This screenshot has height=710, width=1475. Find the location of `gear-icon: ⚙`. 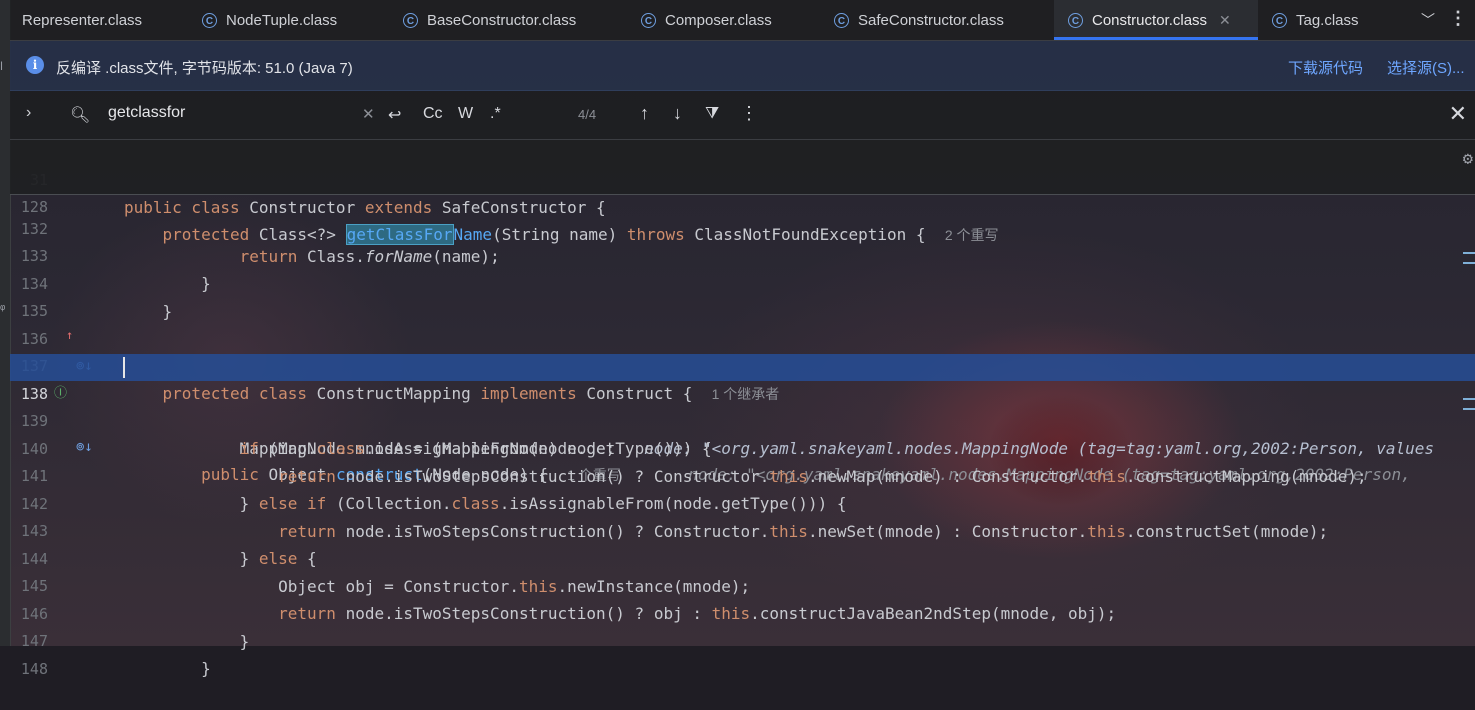

gear-icon: ⚙ is located at coordinates (1468, 159).